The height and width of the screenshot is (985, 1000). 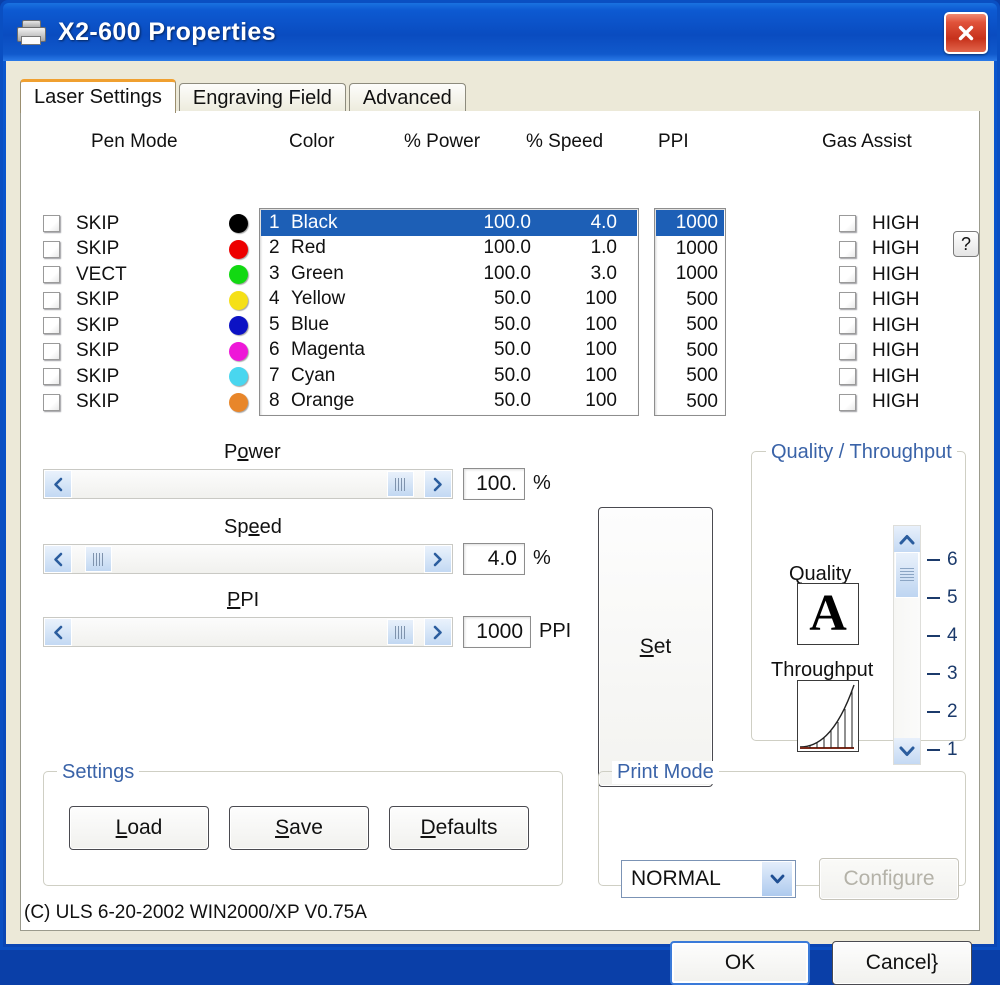 What do you see at coordinates (494, 559) in the screenshot?
I see `speed-value-input: 4.0` at bounding box center [494, 559].